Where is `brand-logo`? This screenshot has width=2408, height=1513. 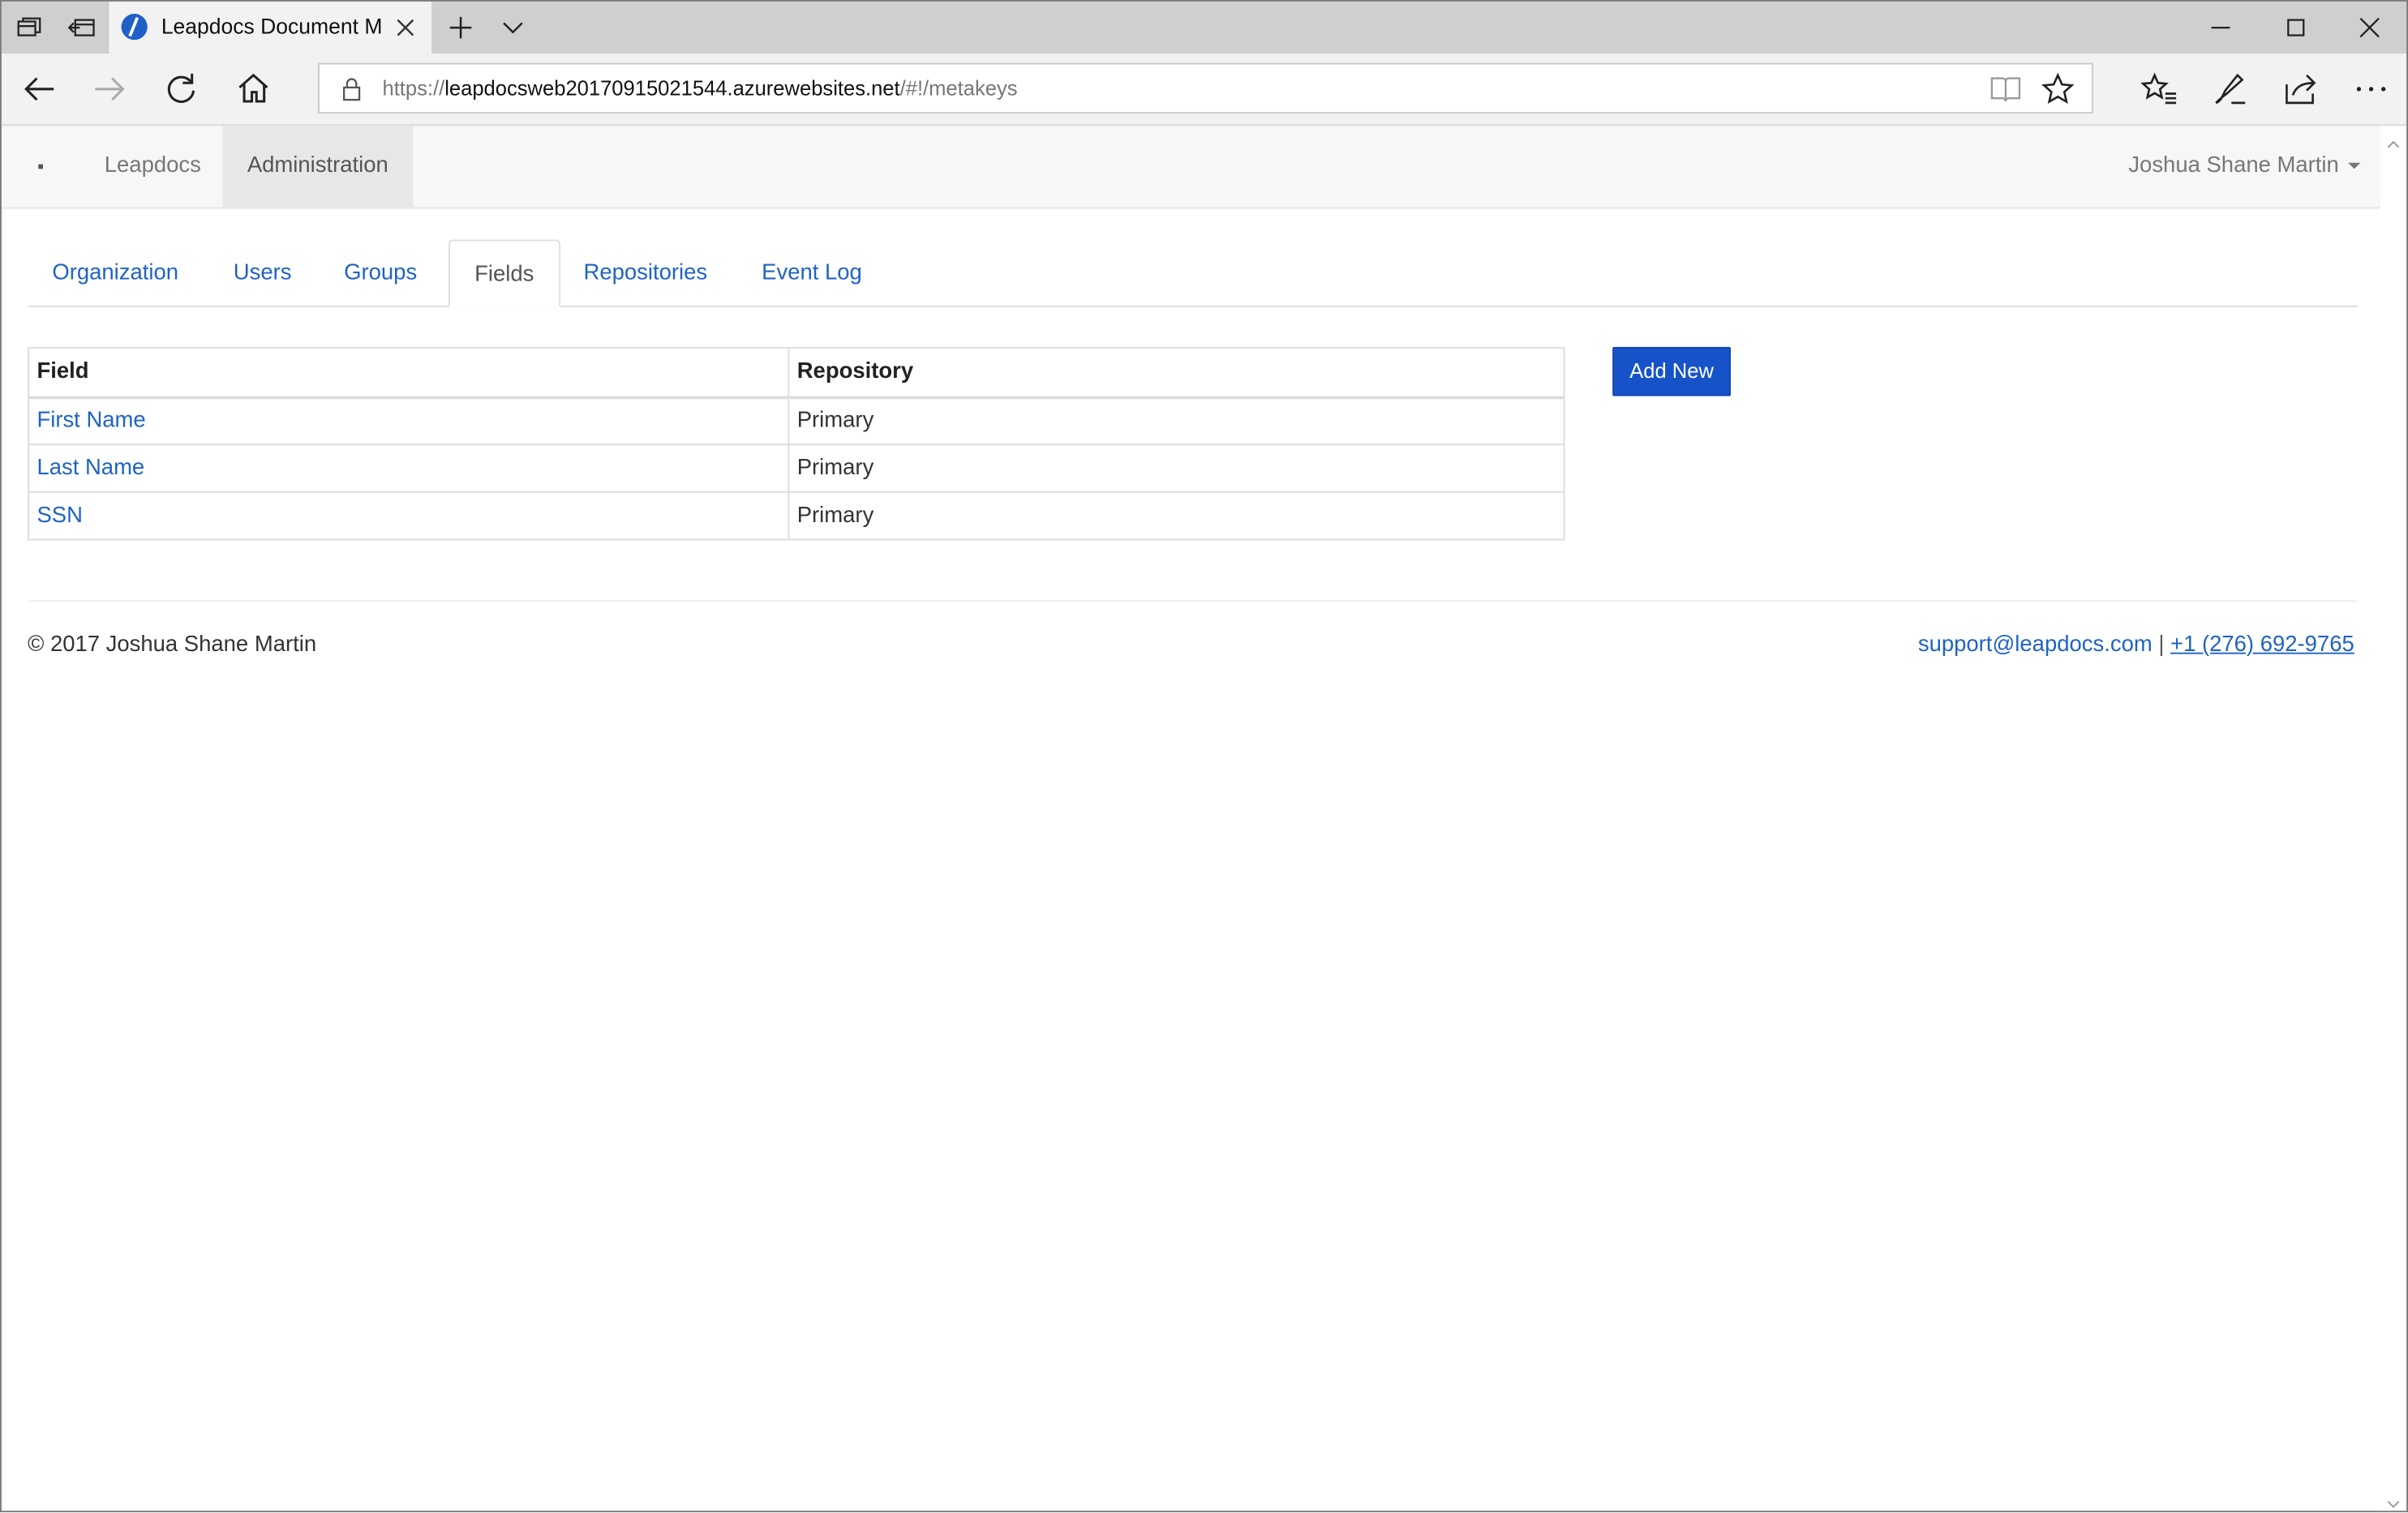 brand-logo is located at coordinates (41, 166).